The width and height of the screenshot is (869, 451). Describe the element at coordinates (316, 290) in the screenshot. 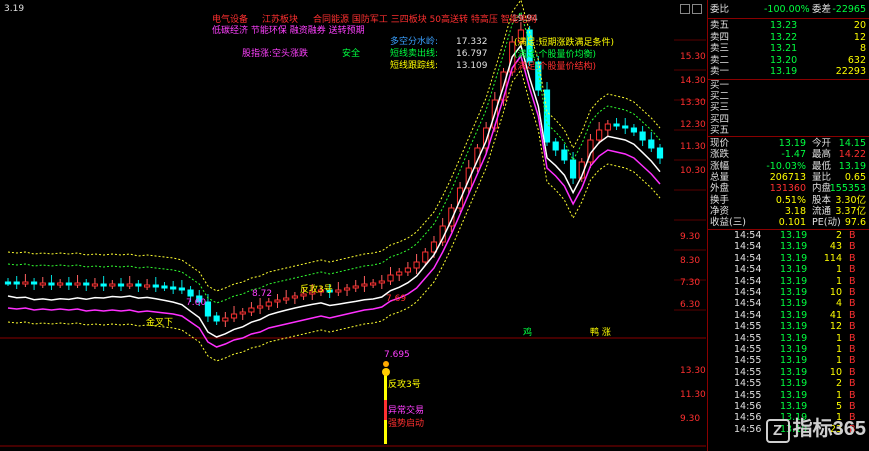

I see `mark-fangong: 反攻3号` at that location.